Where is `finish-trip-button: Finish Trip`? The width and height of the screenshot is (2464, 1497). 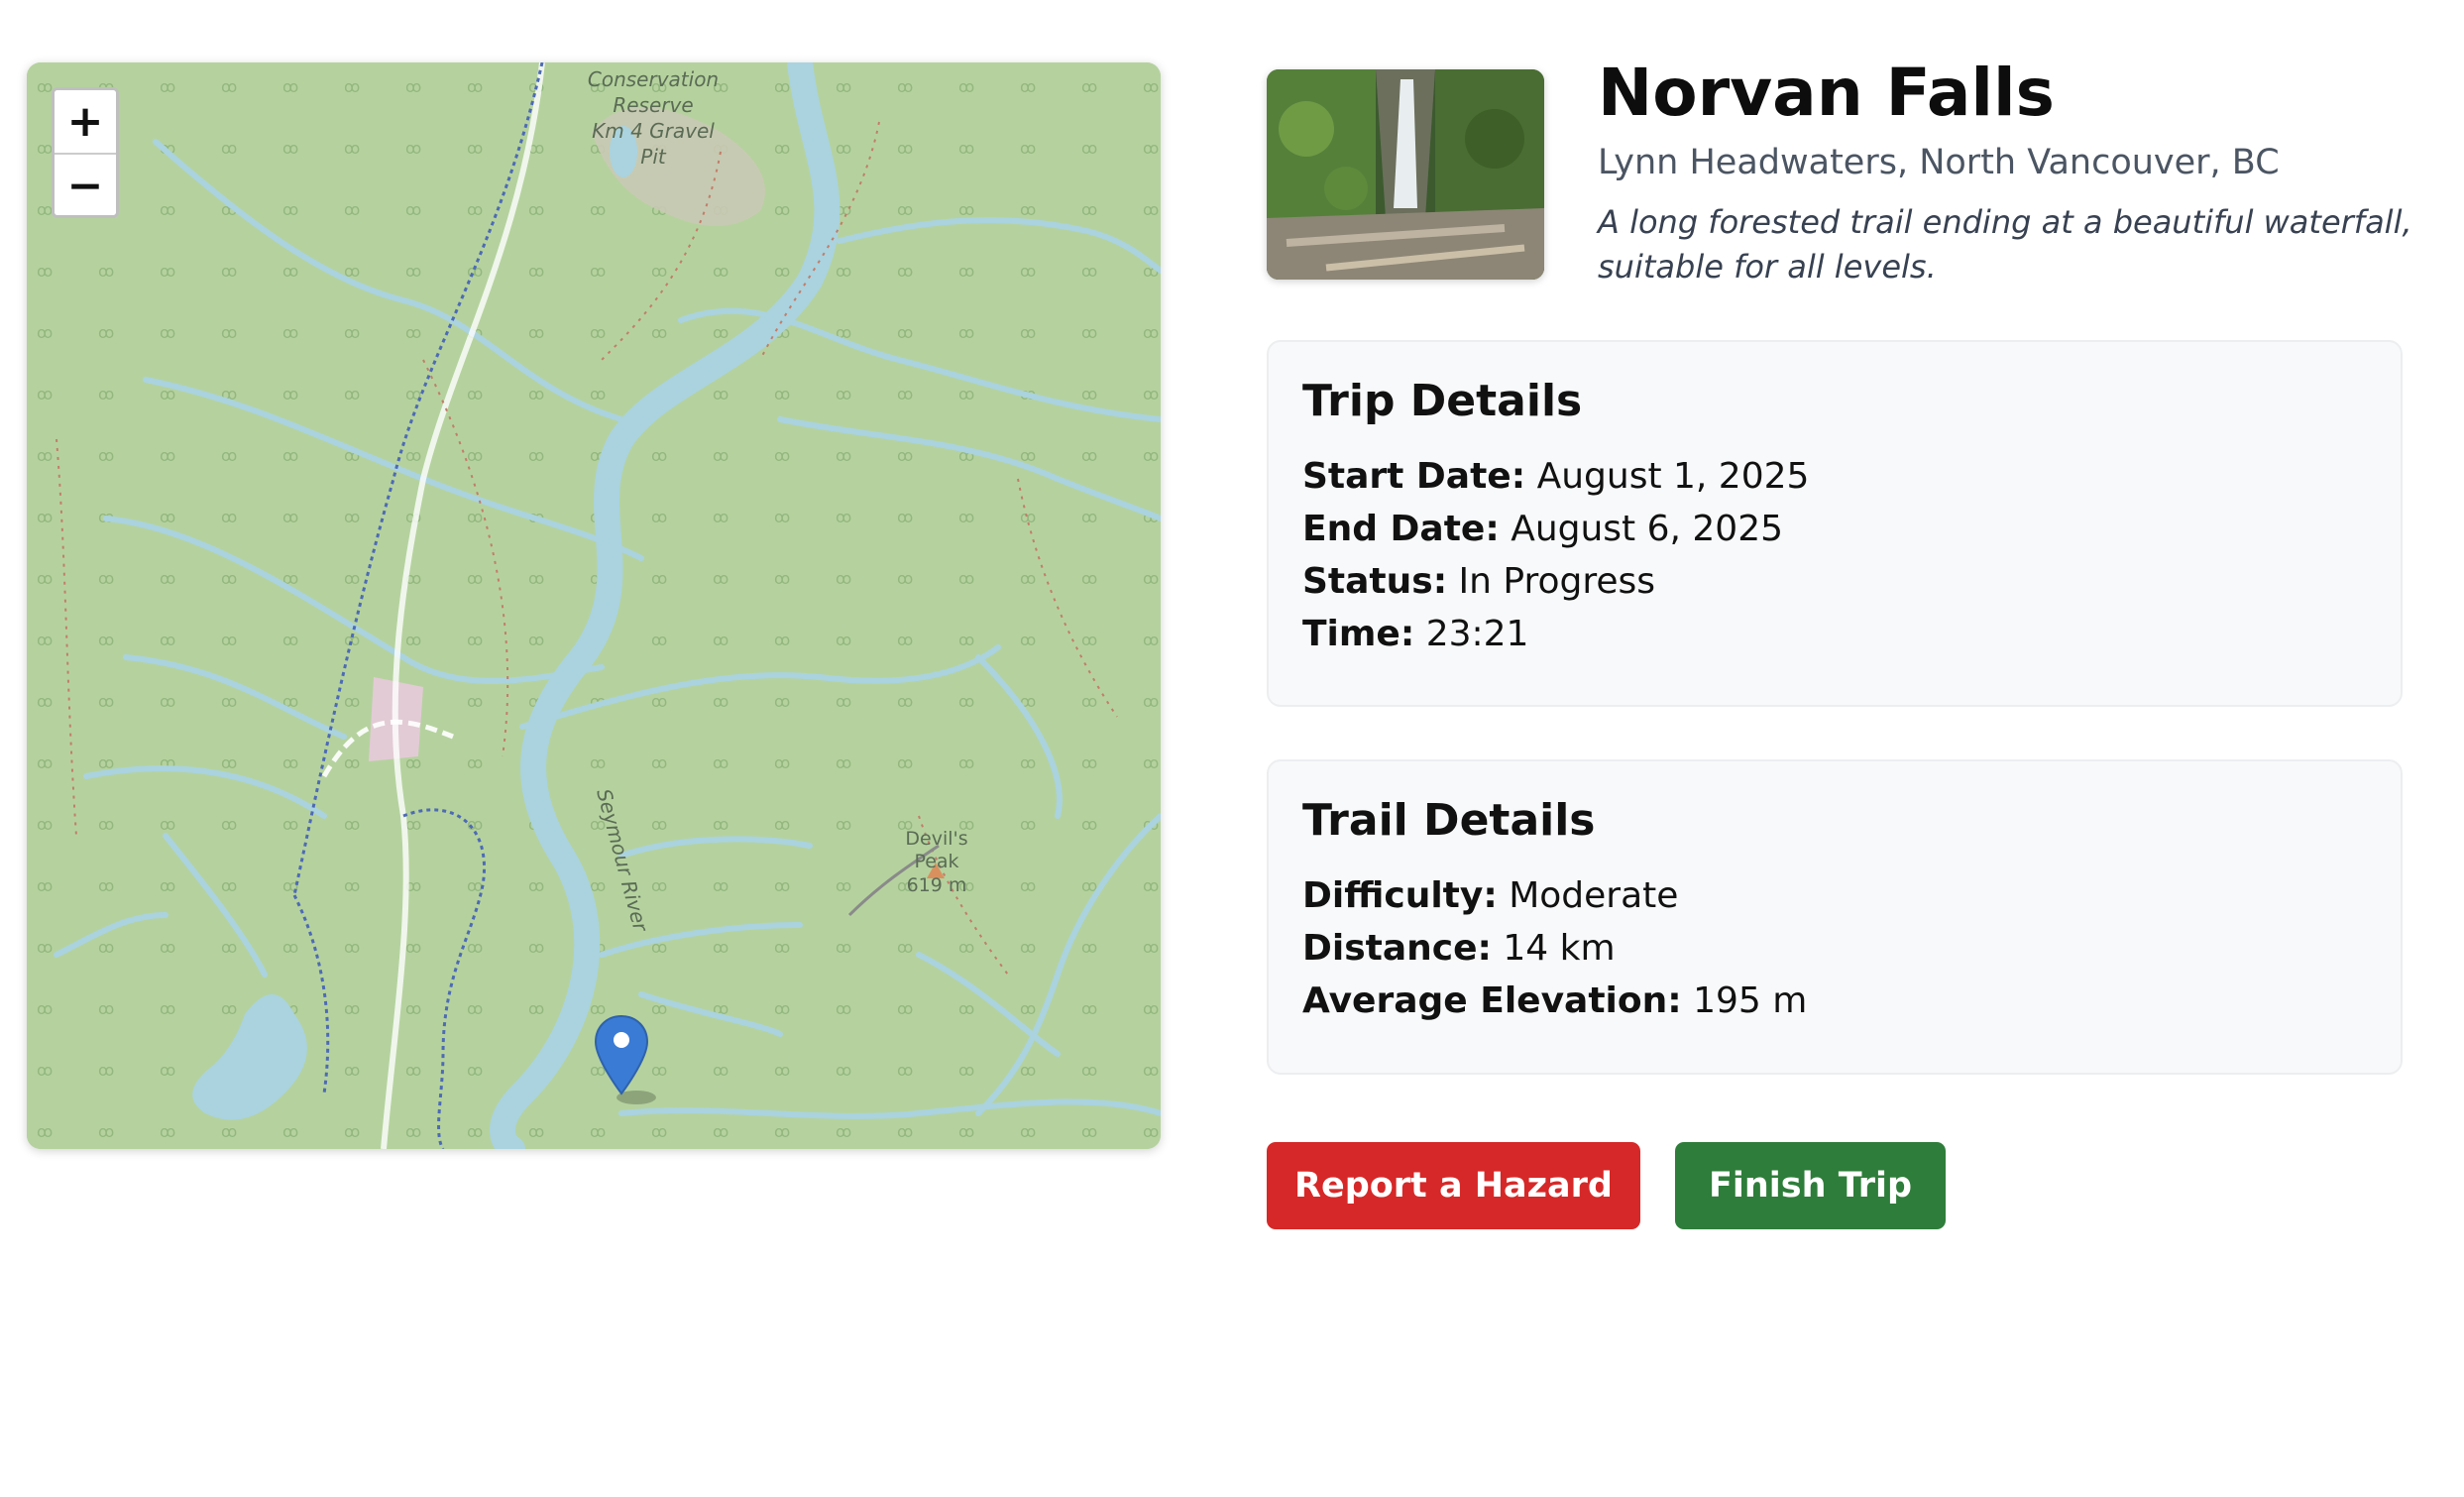 finish-trip-button: Finish Trip is located at coordinates (1810, 1185).